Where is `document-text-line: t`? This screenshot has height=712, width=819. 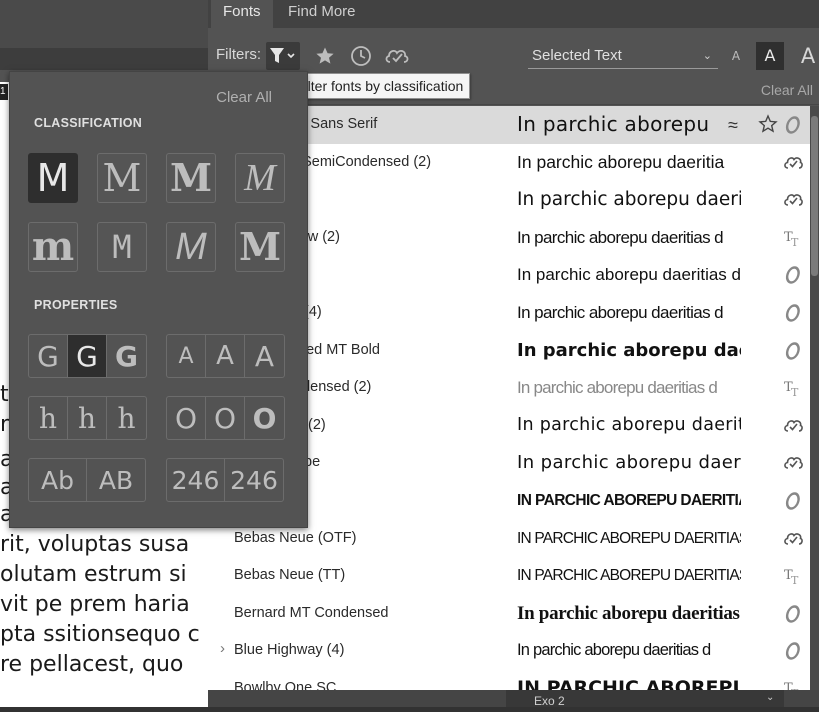 document-text-line: t is located at coordinates (4, 395).